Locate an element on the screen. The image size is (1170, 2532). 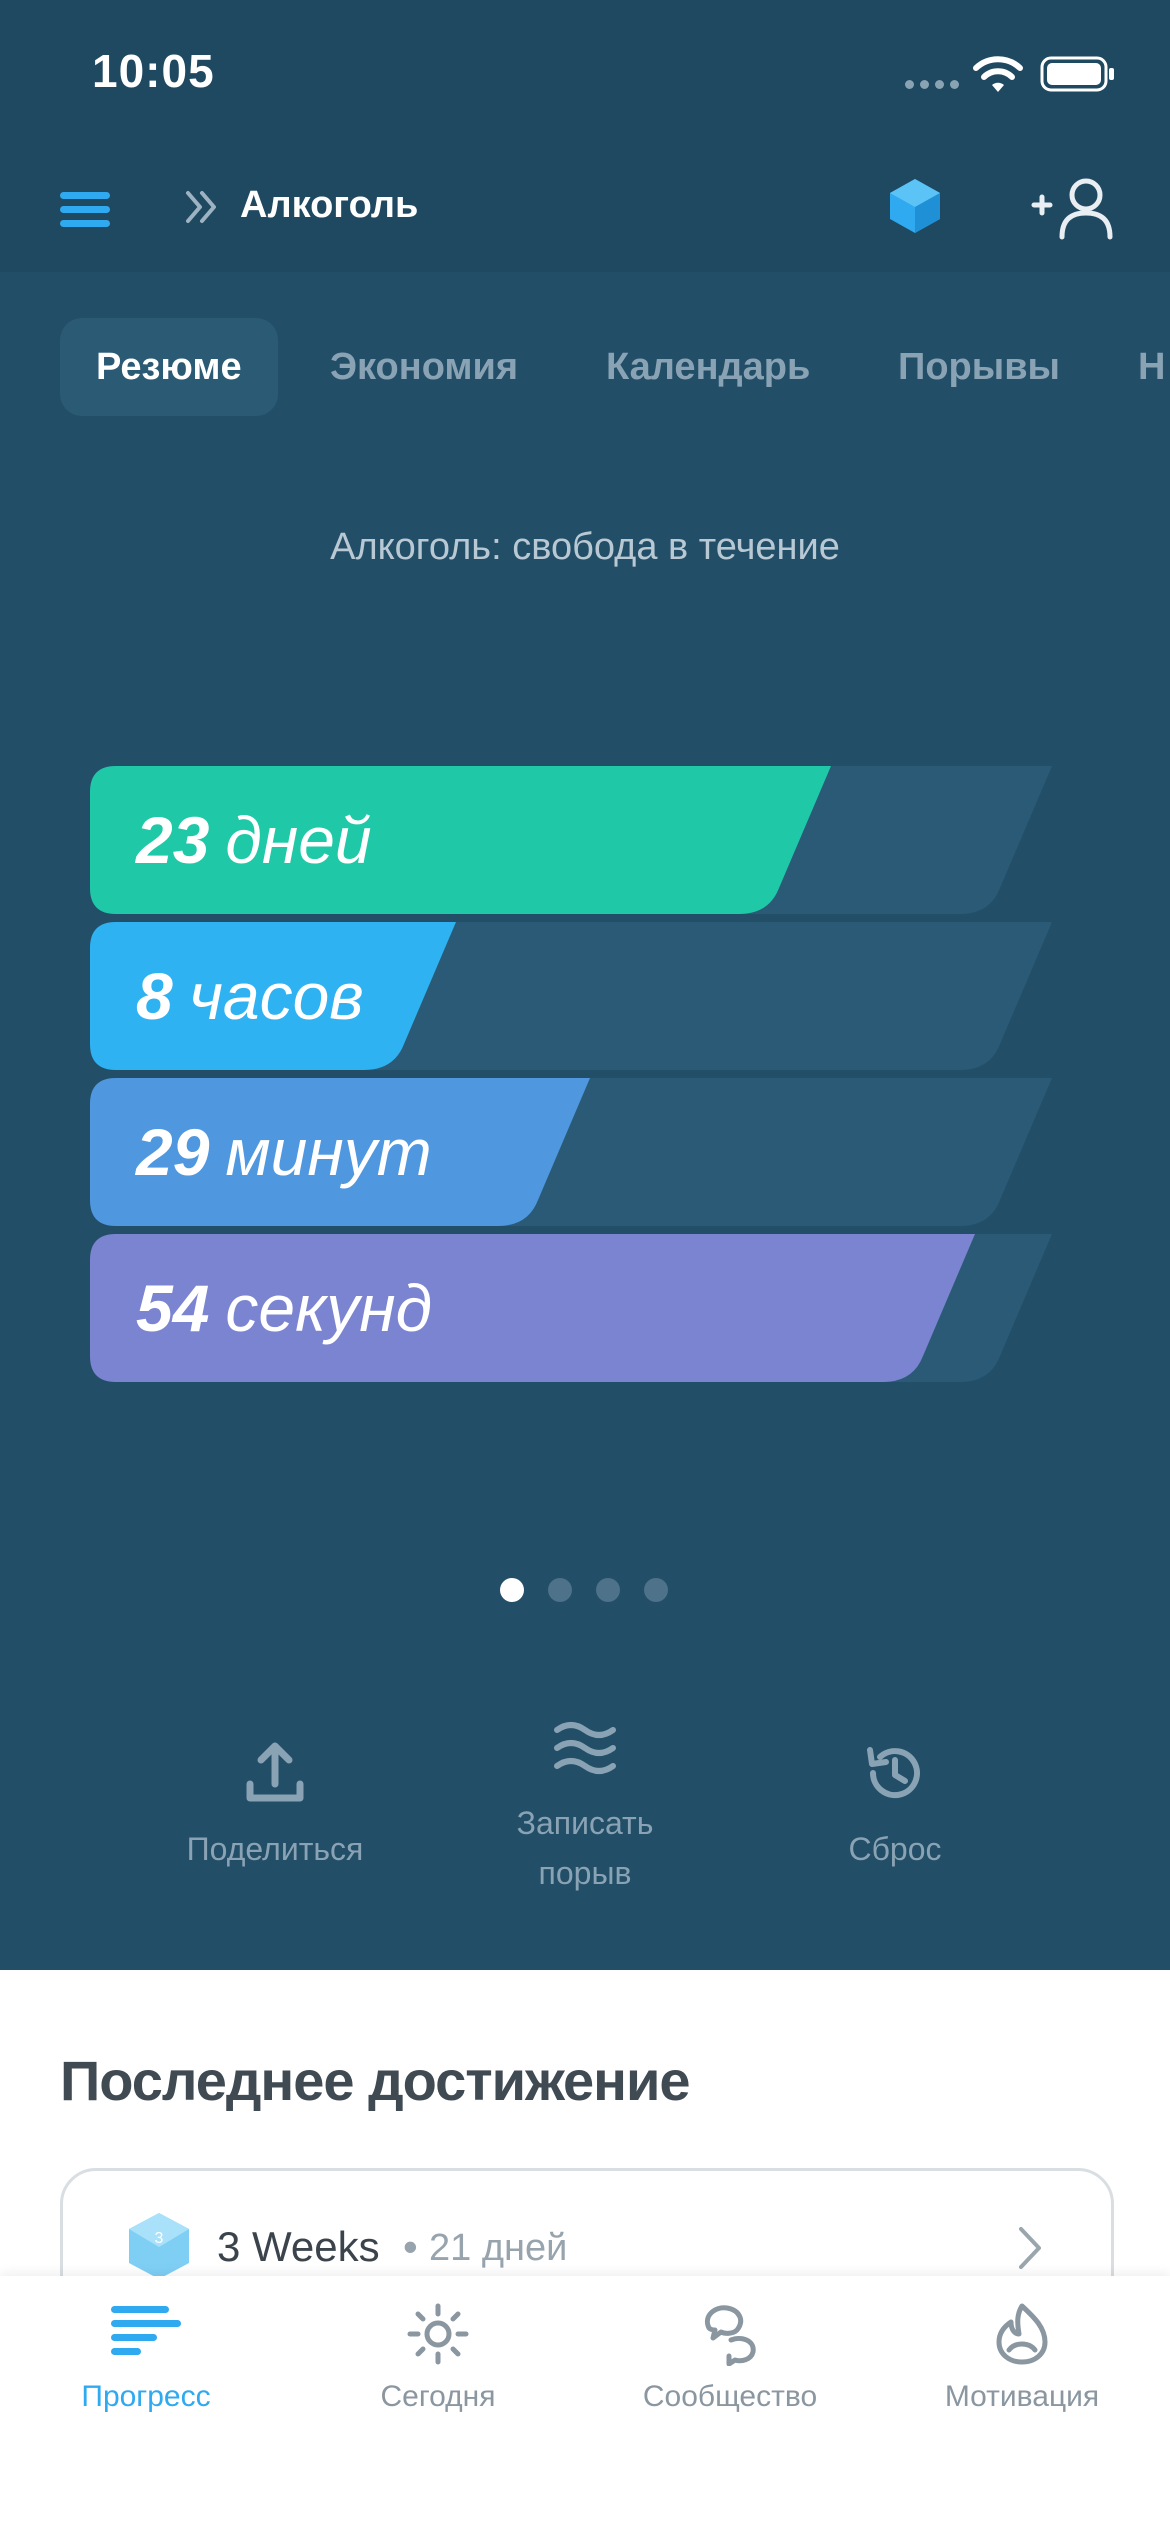
counter-text: 23 дней is located at coordinates (254, 840).